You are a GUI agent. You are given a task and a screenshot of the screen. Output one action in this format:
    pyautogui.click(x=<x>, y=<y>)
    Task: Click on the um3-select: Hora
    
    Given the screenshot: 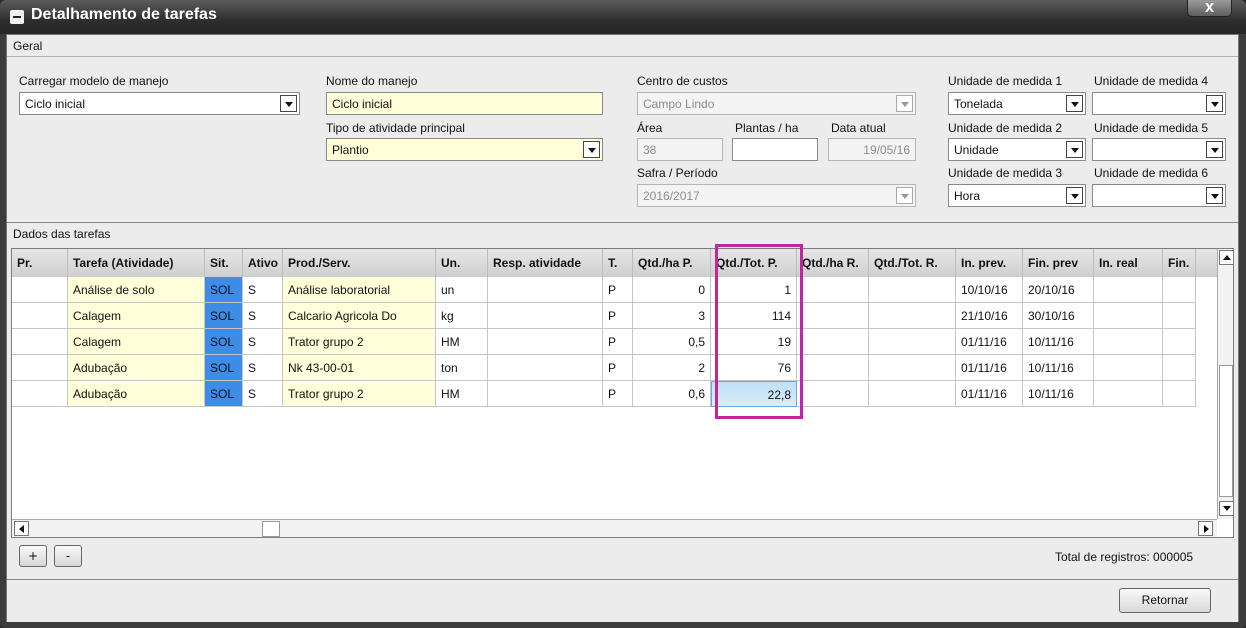 What is the action you would take?
    pyautogui.click(x=1017, y=195)
    